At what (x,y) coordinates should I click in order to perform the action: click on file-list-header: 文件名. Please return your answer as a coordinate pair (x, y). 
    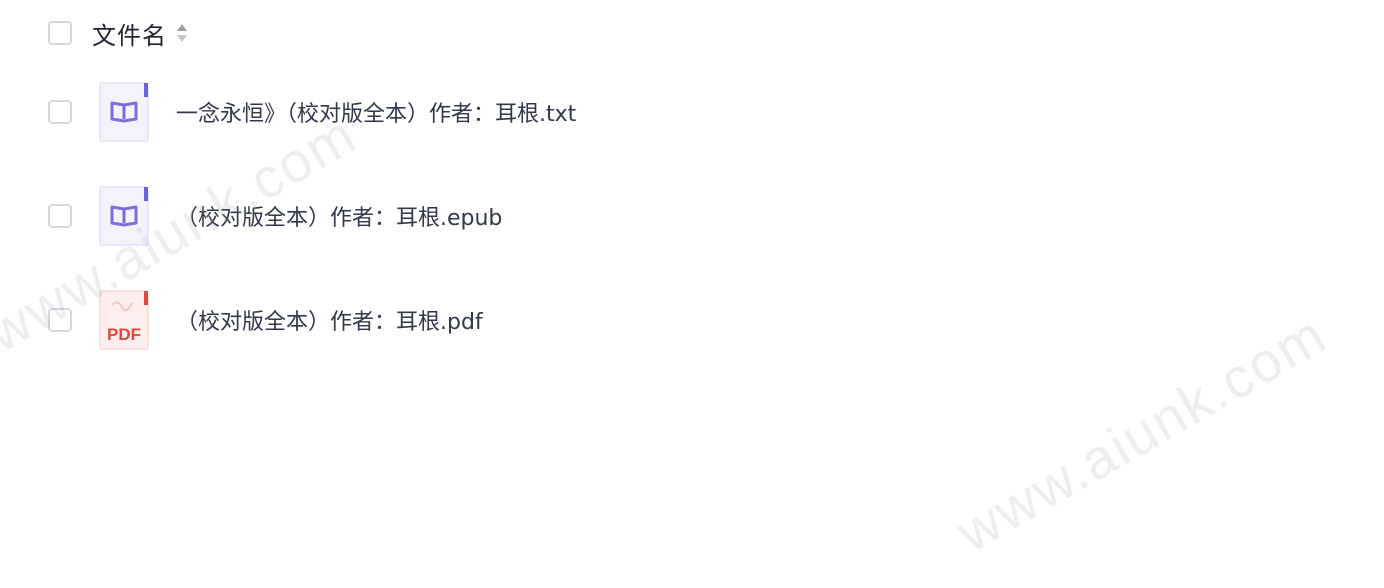
    Looking at the image, I should click on (118, 33).